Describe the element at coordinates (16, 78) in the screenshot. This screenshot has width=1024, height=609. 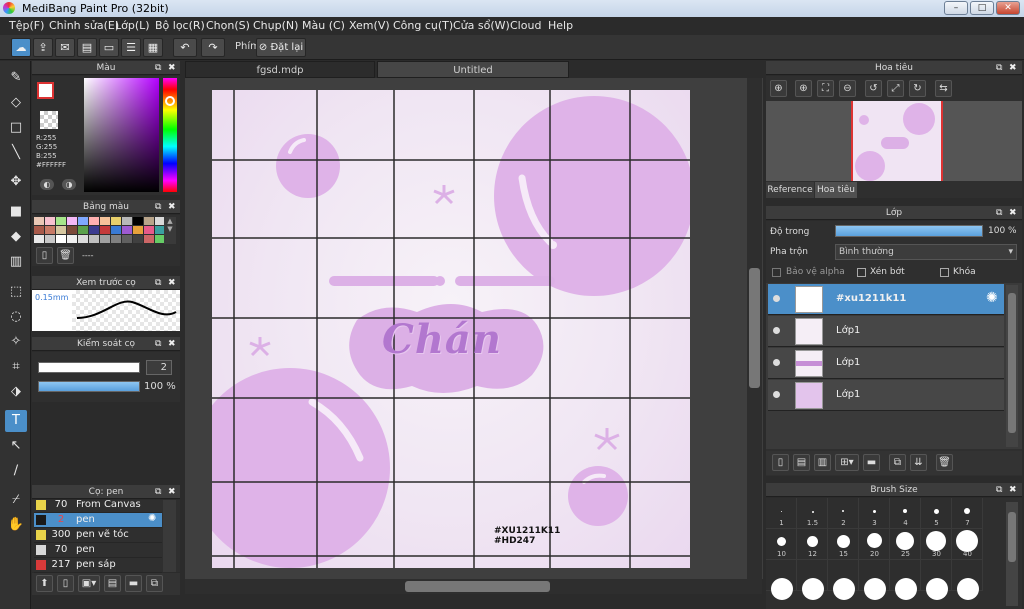
I see `brush-tool-icon: ✎` at that location.